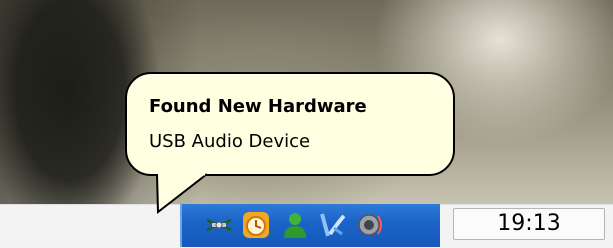  I want to click on network-tools-icon, so click(219, 225).